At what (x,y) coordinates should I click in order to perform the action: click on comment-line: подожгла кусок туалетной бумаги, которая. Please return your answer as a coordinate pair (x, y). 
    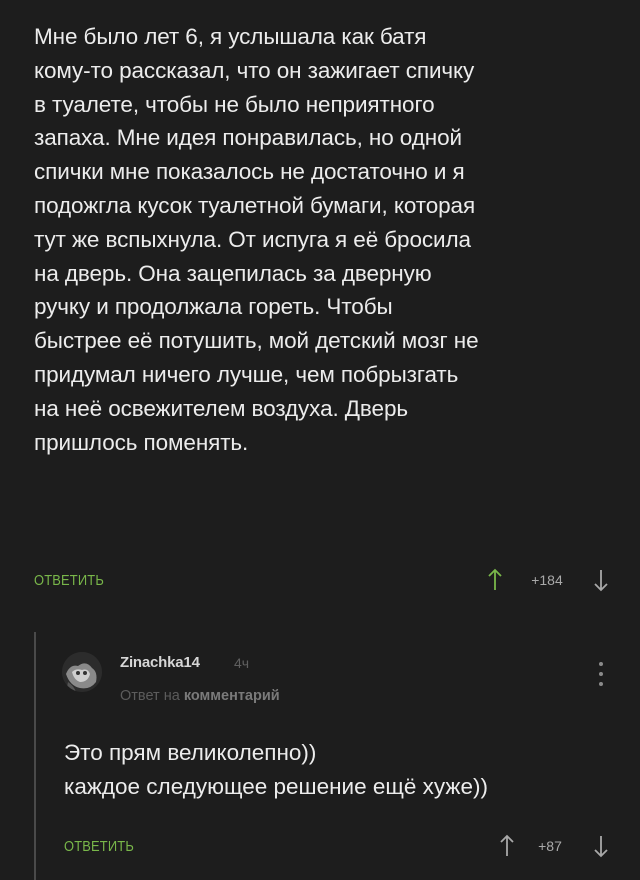
    Looking at the image, I should click on (255, 205).